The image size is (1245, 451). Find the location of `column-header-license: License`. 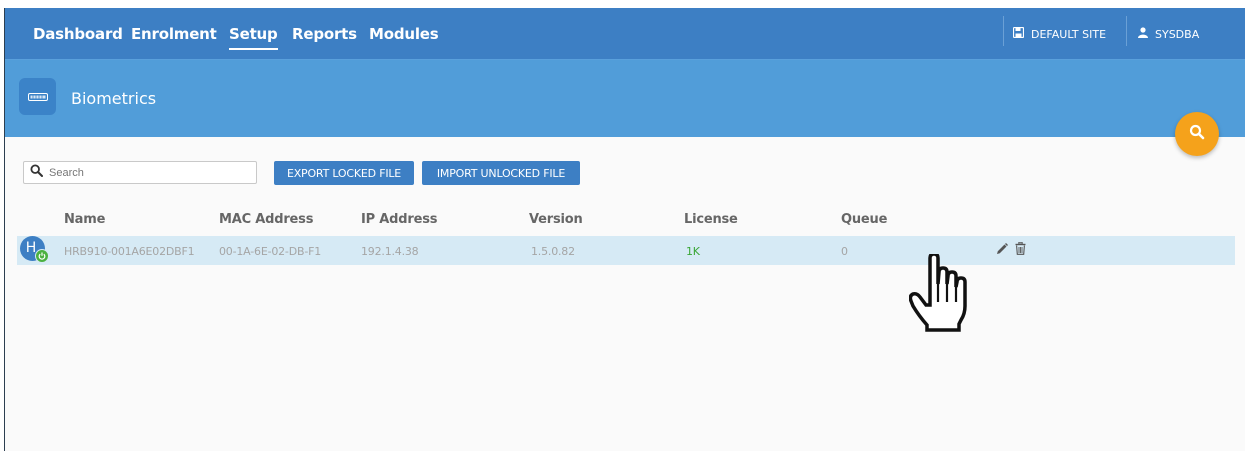

column-header-license: License is located at coordinates (711, 219).